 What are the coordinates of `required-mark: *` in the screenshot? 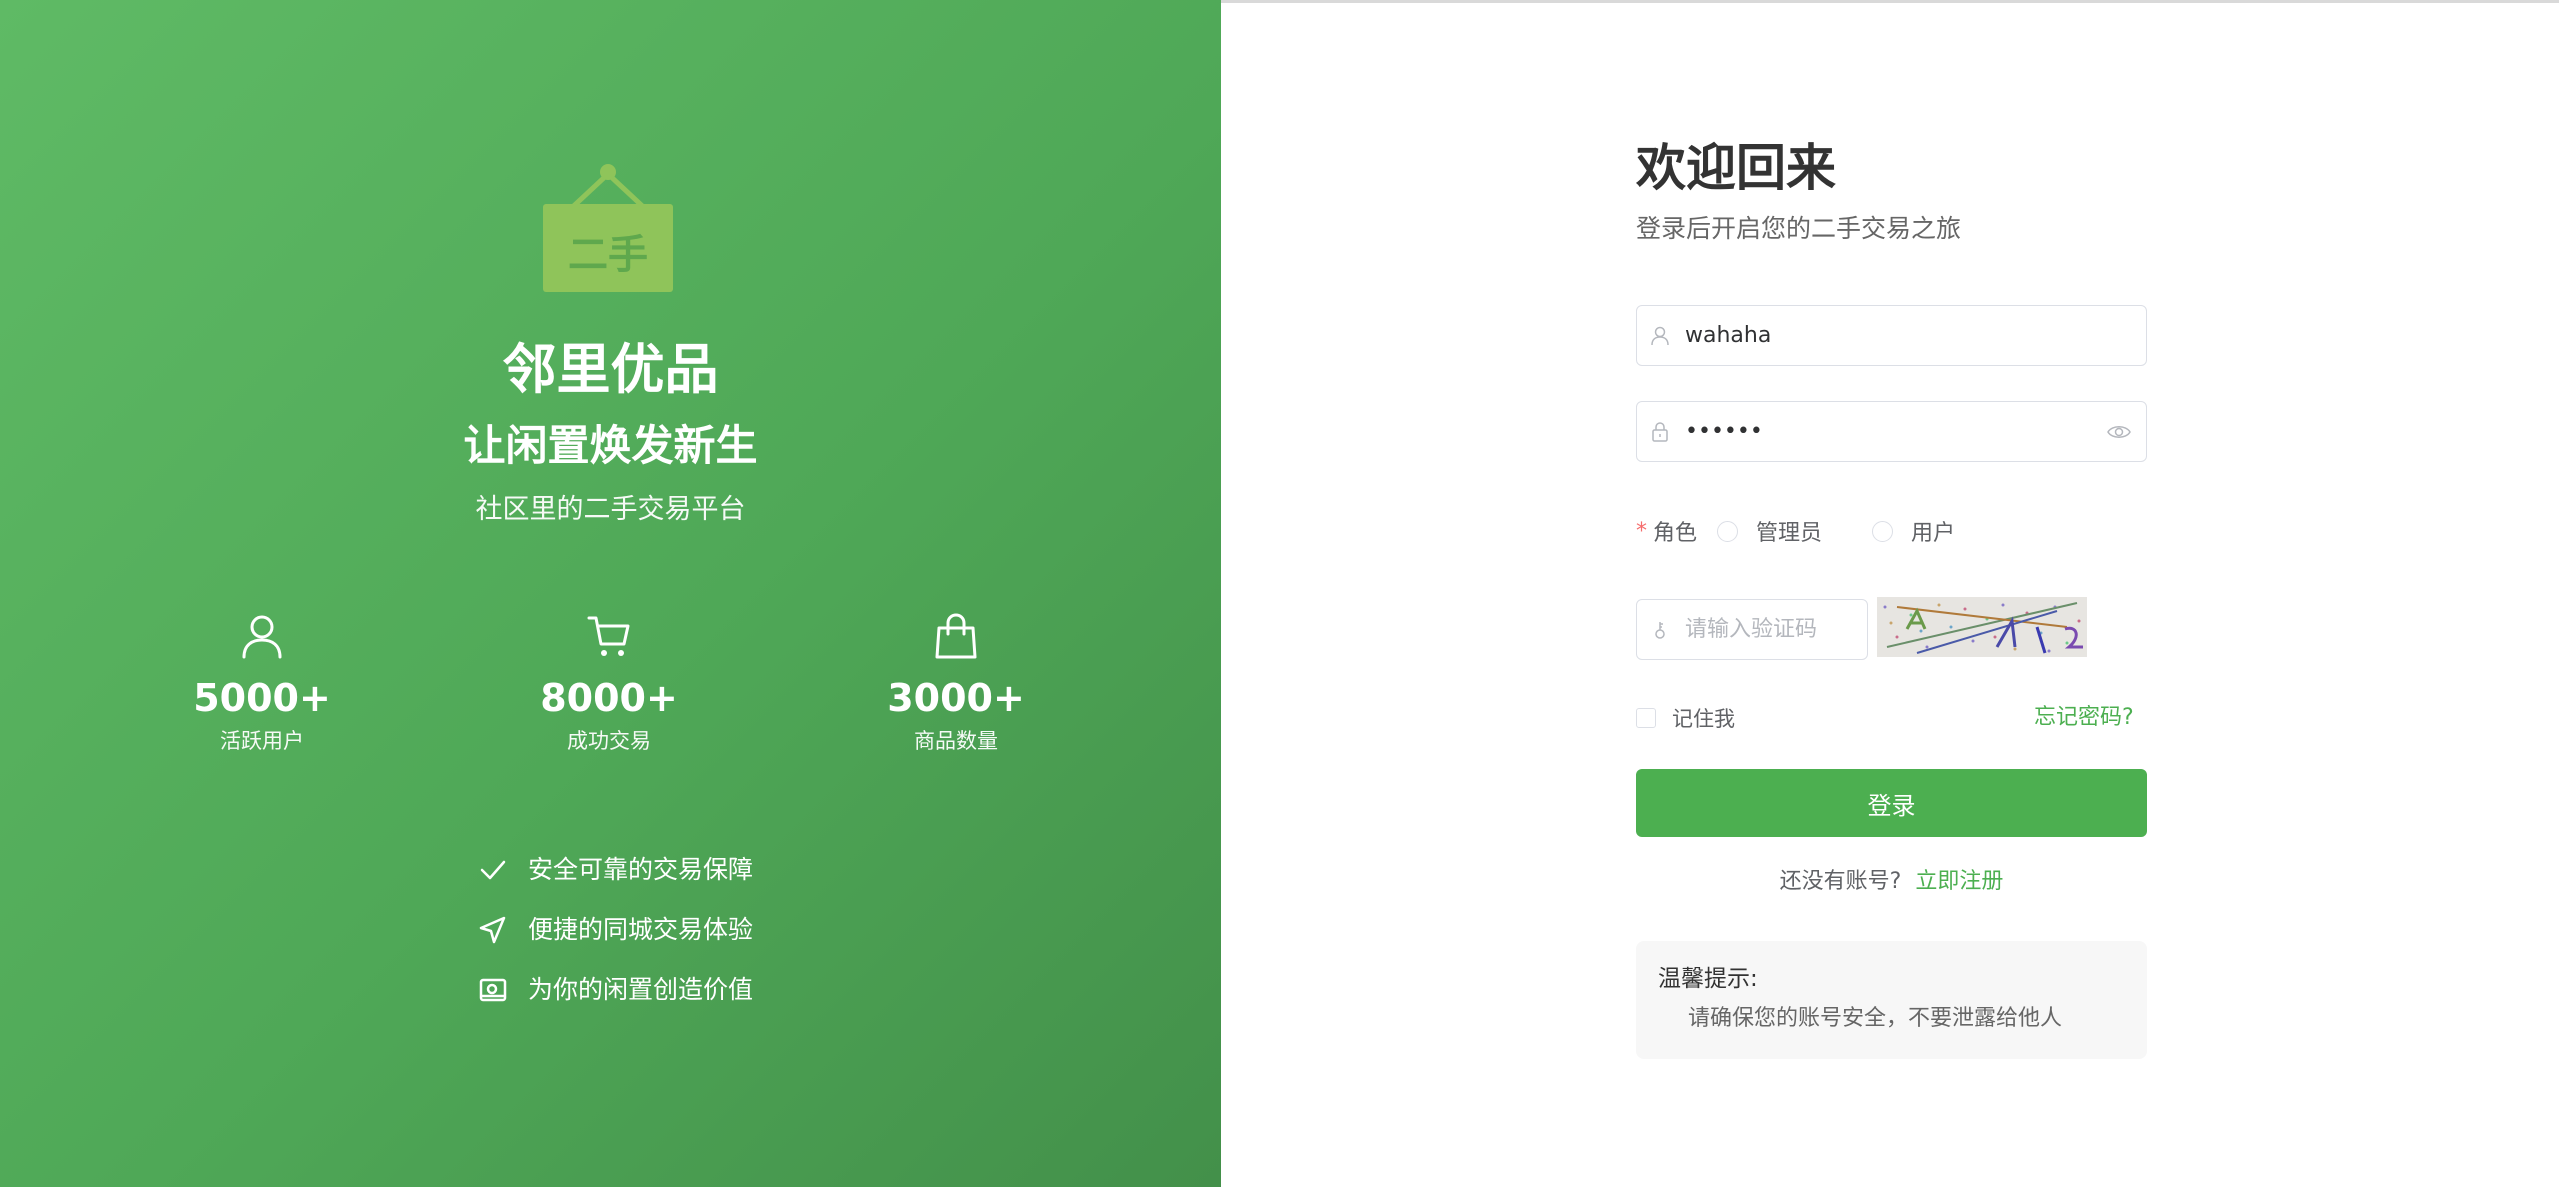 It's located at (1641, 531).